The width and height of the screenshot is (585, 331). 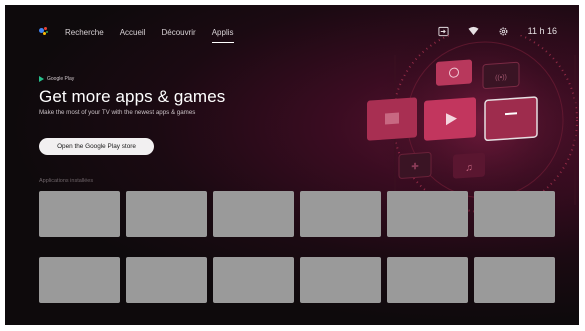 I want to click on nav-discover: Découvrir, so click(x=178, y=32).